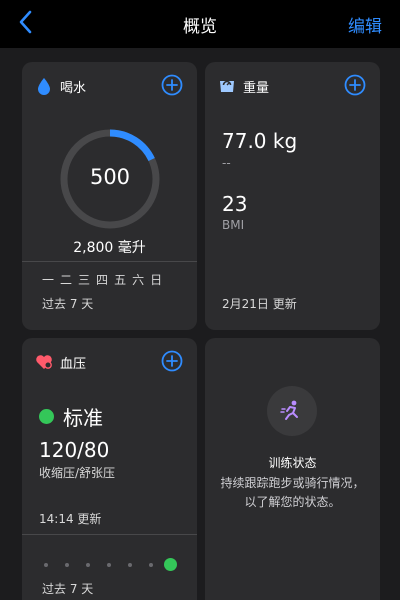 The width and height of the screenshot is (400, 600). What do you see at coordinates (138, 280) in the screenshot?
I see `weekday-label: 六` at bounding box center [138, 280].